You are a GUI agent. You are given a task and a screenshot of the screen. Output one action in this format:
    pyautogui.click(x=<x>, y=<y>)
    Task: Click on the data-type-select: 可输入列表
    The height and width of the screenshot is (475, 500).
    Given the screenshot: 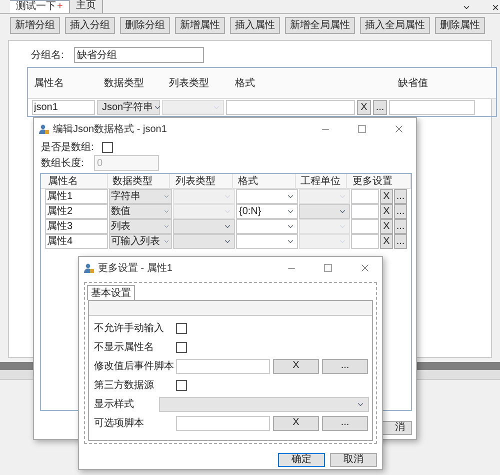 What is the action you would take?
    pyautogui.click(x=140, y=241)
    